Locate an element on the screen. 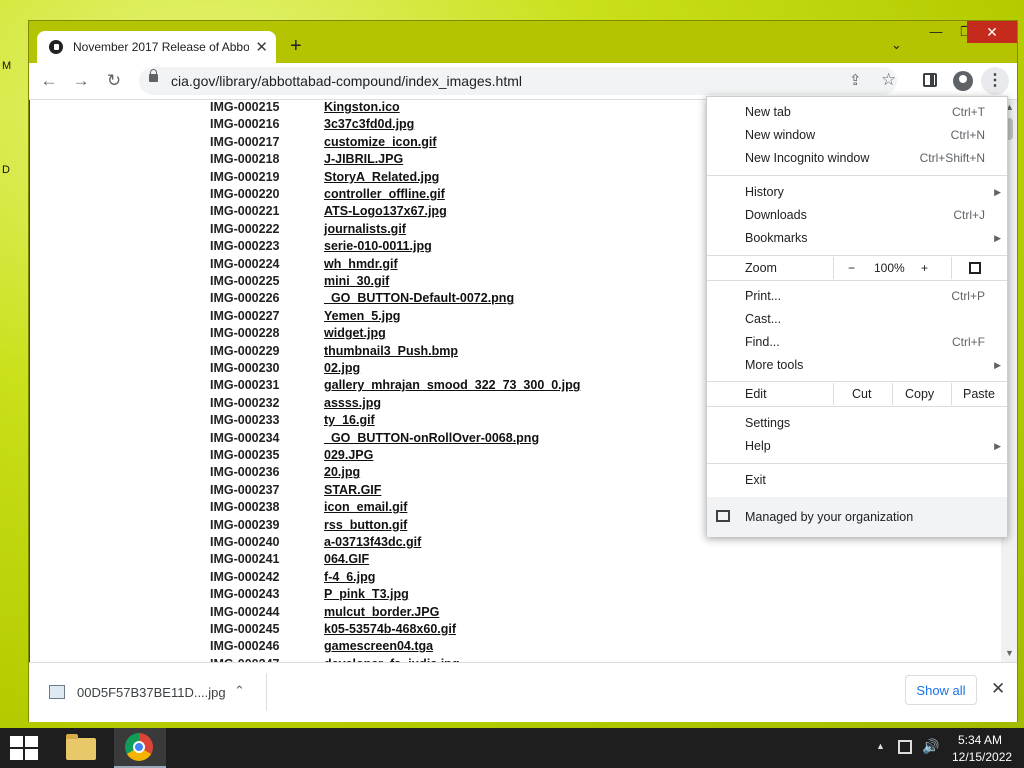 The width and height of the screenshot is (1024, 768). image-file-link: assss.jpg is located at coordinates (352, 403).